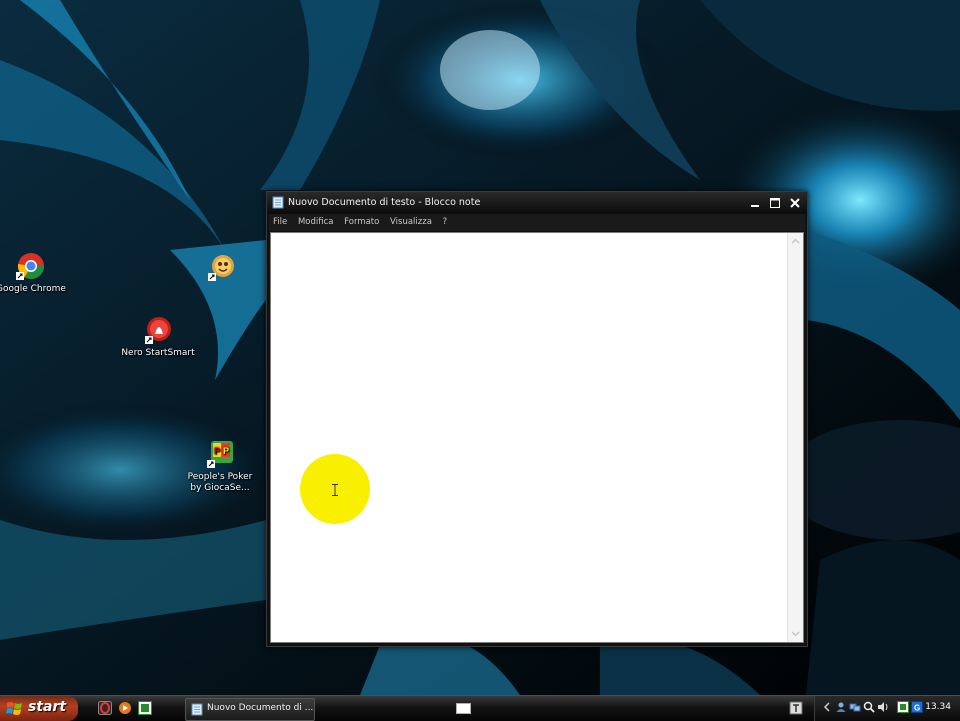 The width and height of the screenshot is (960, 721). Describe the element at coordinates (775, 203) in the screenshot. I see `maximize-button` at that location.